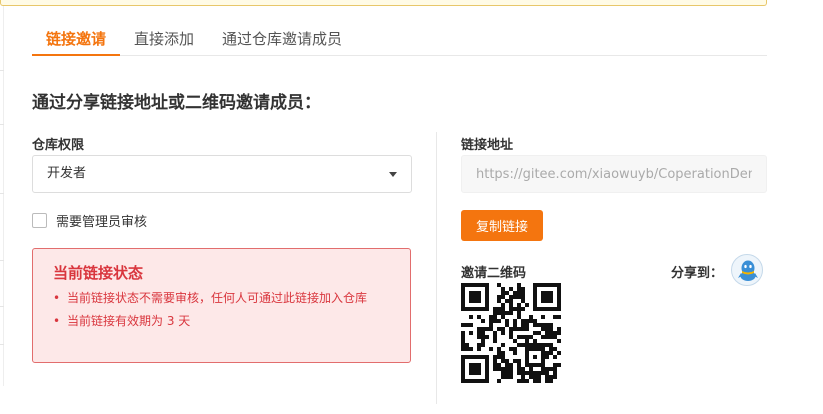  What do you see at coordinates (614, 174) in the screenshot?
I see `link-address-input` at bounding box center [614, 174].